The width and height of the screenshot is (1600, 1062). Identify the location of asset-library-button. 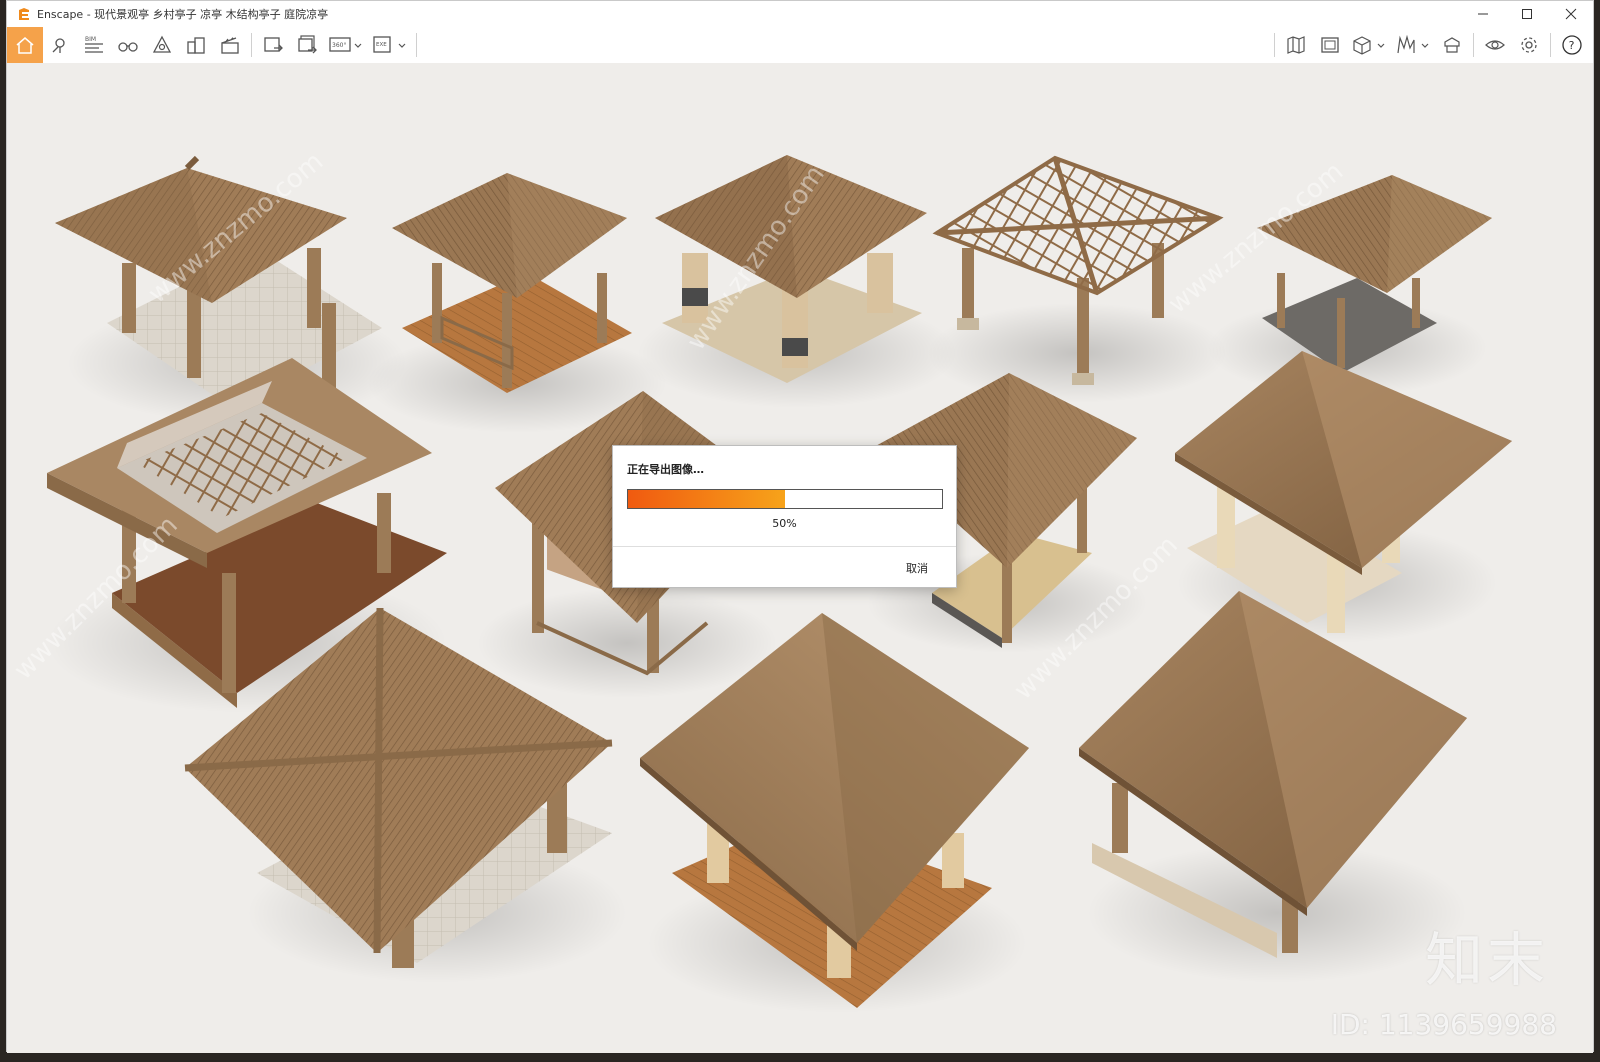
(1369, 45).